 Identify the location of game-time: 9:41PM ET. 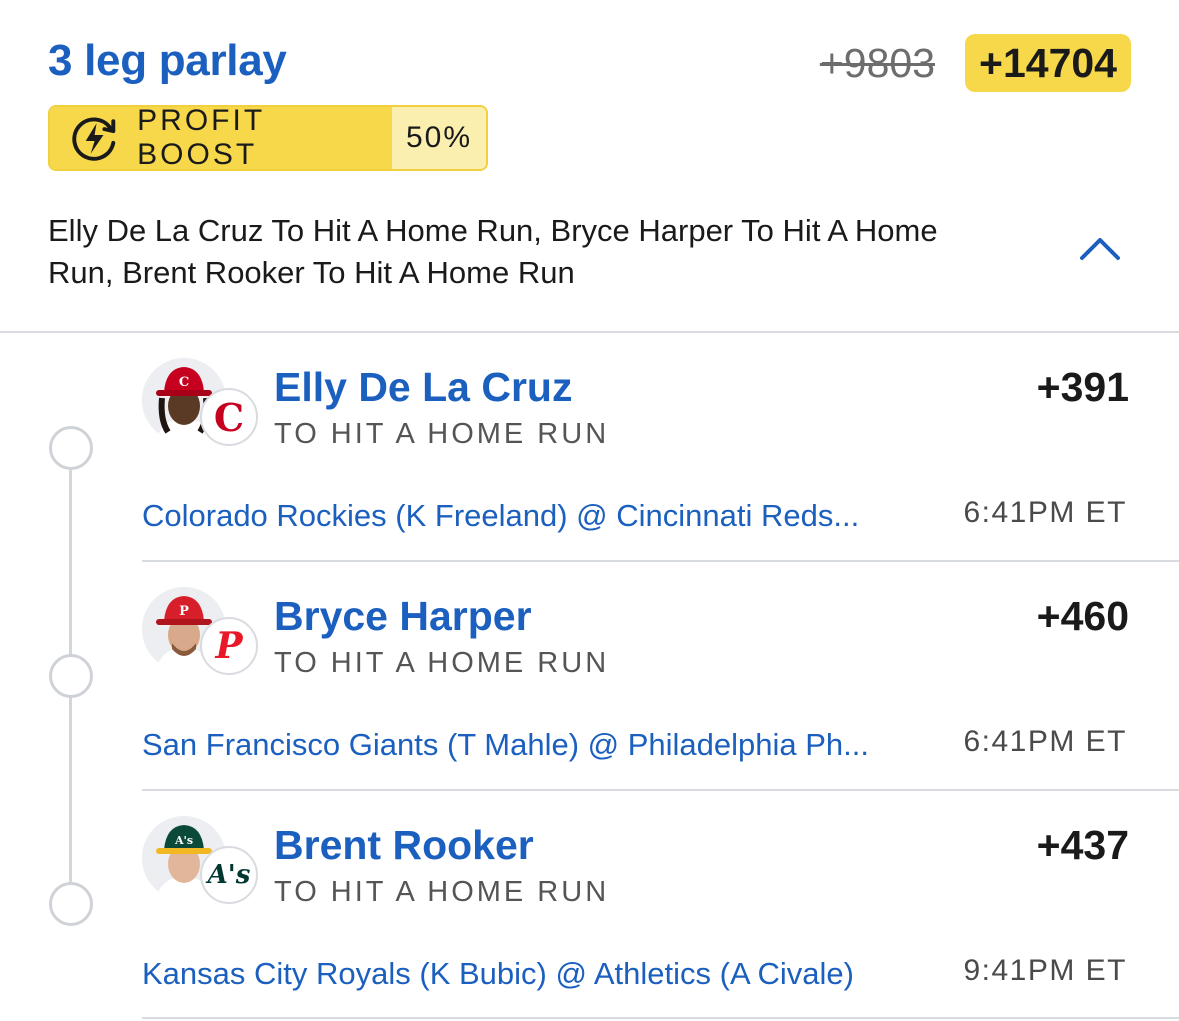
(1045, 970).